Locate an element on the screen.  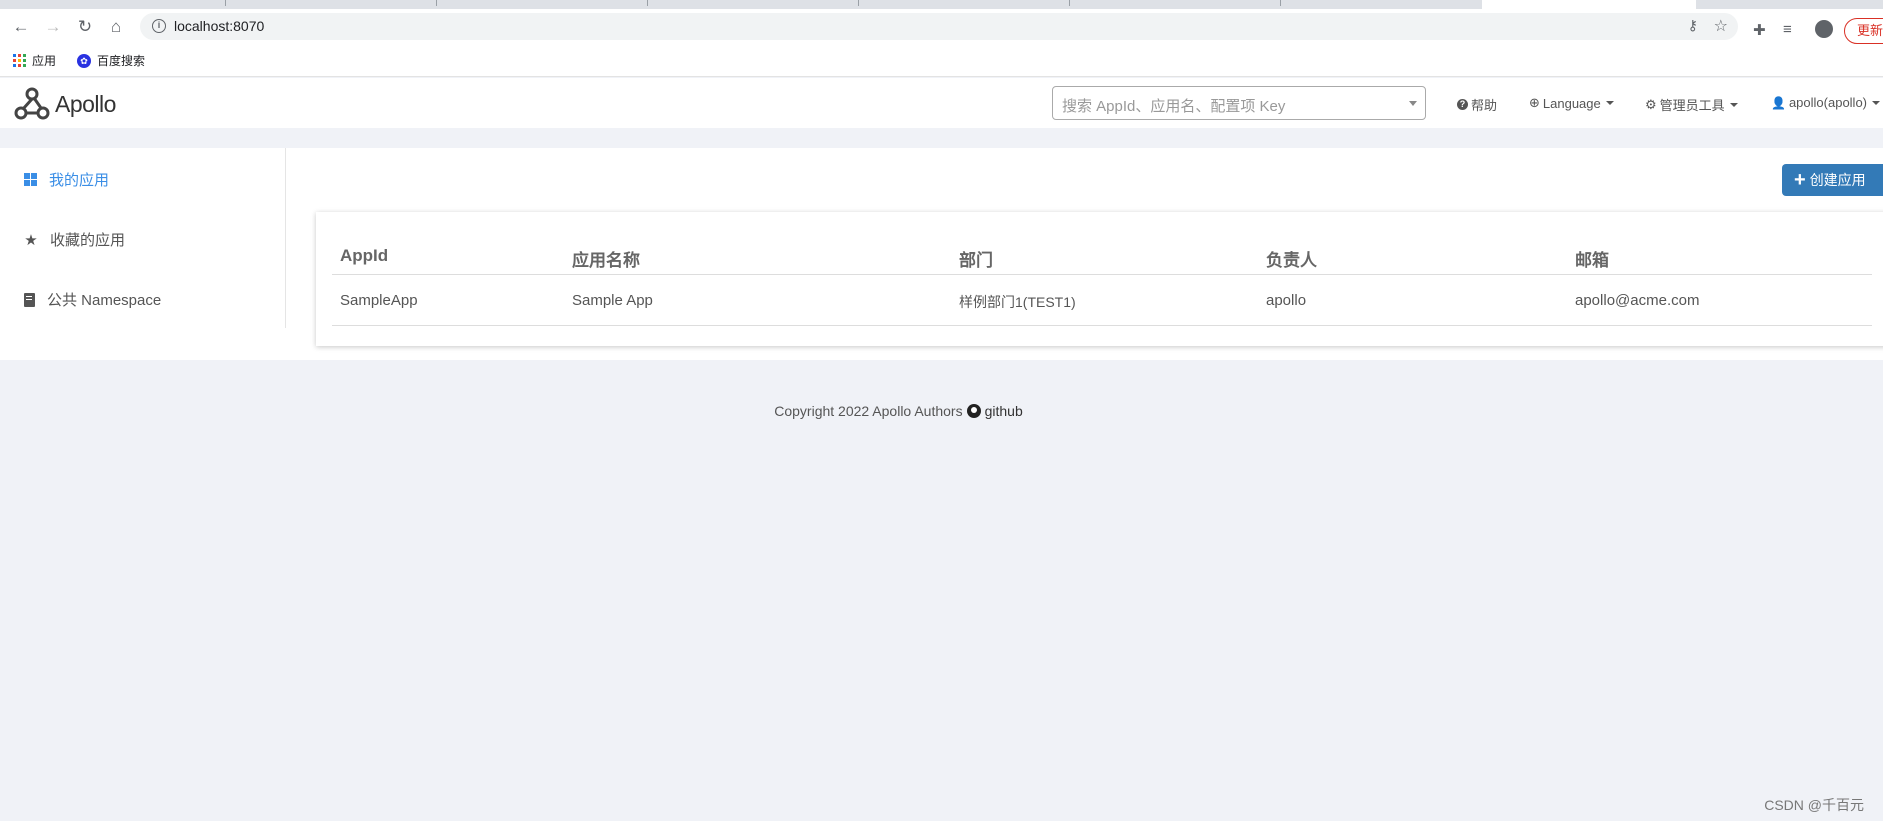
baidu-paw-icon: ✿ is located at coordinates (84, 60).